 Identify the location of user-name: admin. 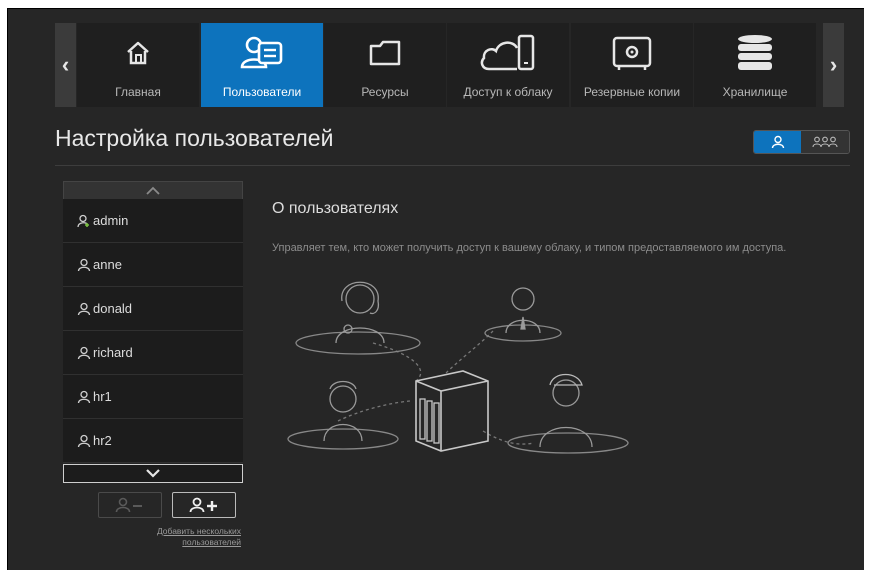
(111, 220).